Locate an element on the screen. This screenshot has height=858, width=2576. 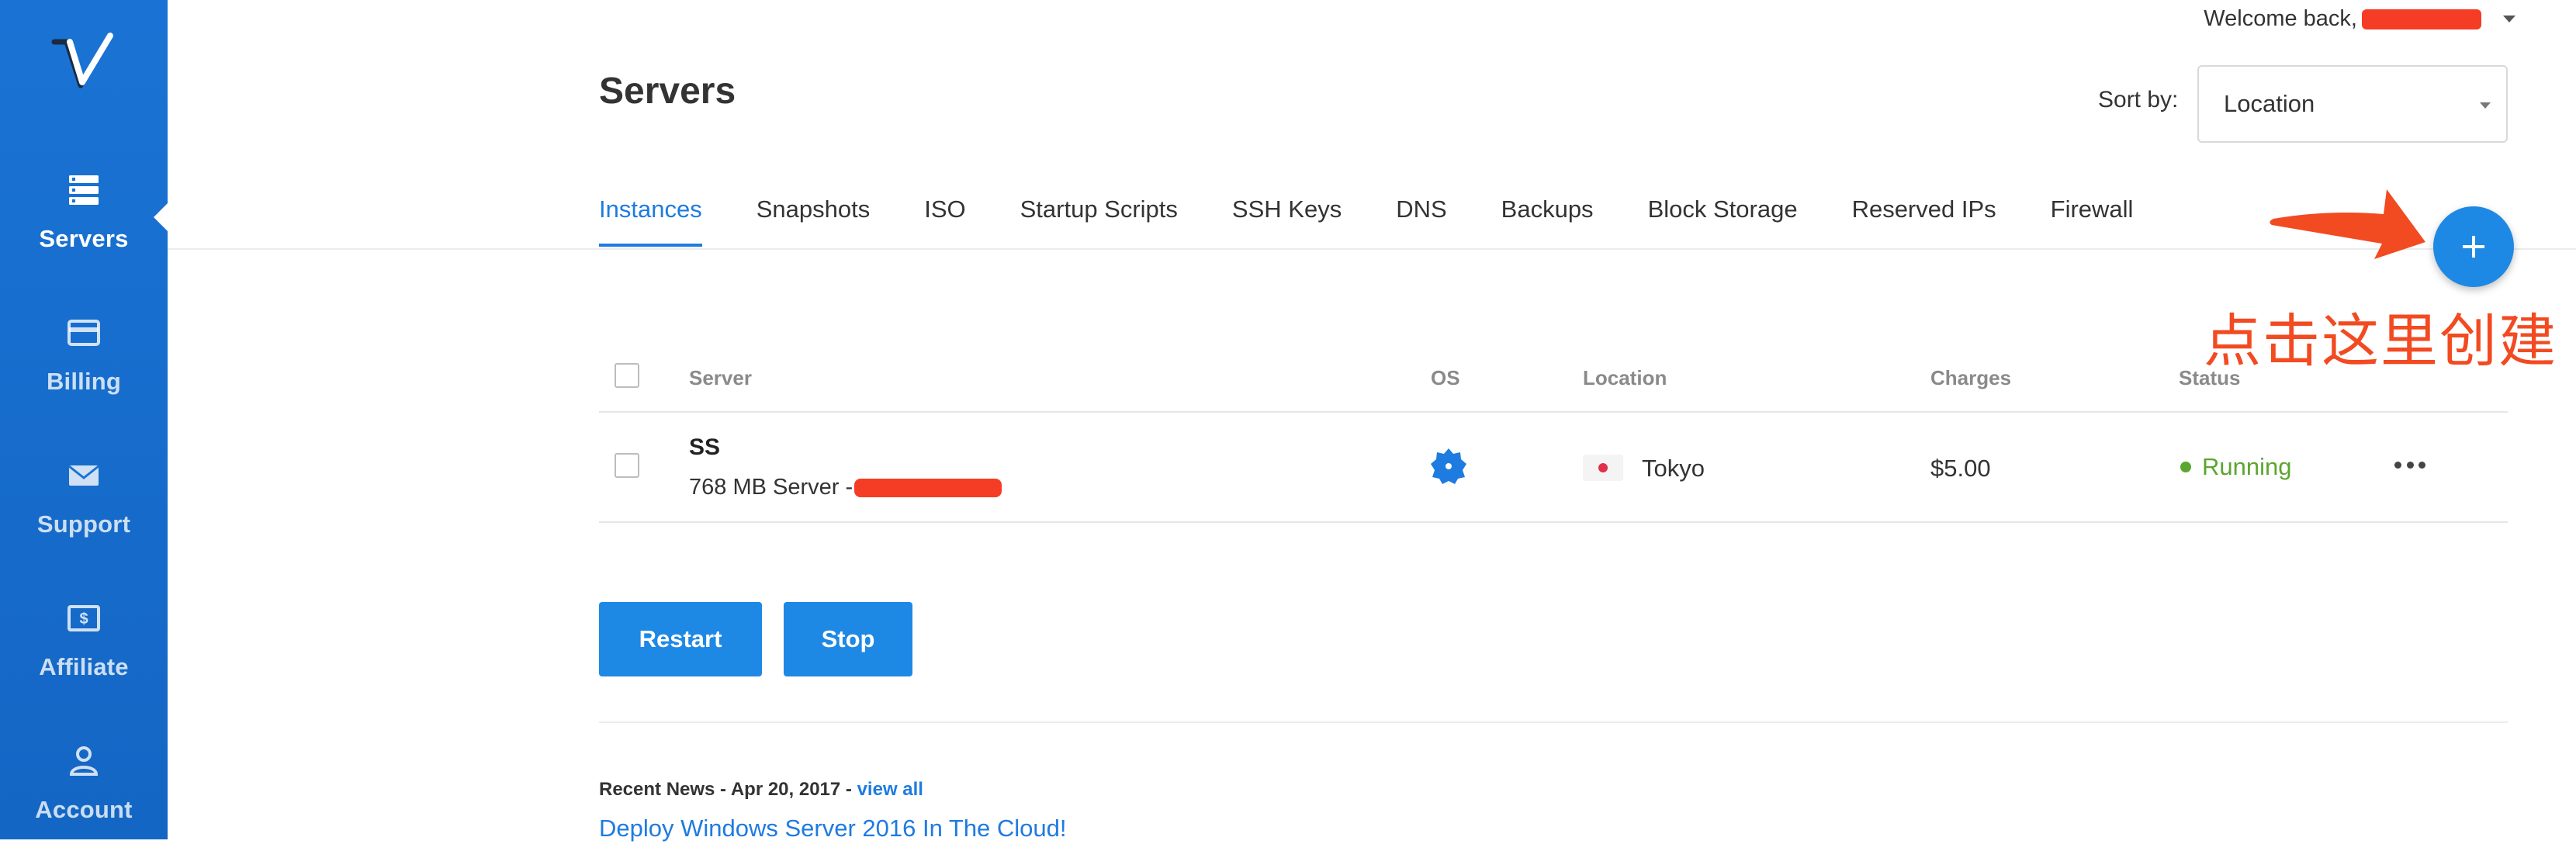
tab-instances: Instances is located at coordinates (650, 221).